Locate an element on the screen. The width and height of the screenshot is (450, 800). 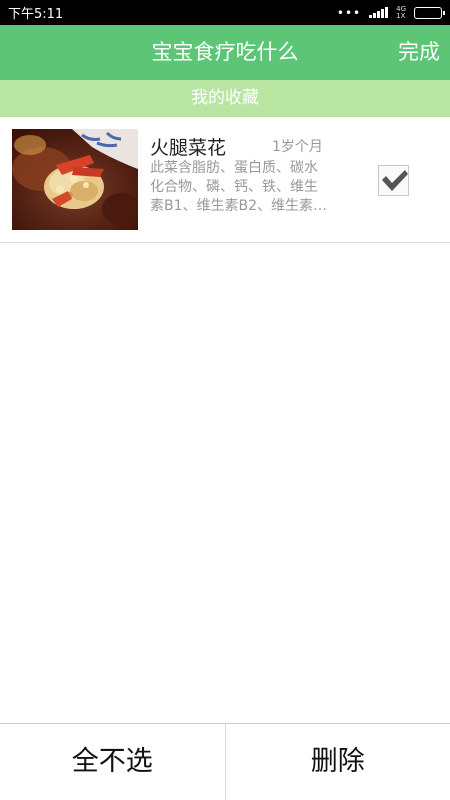
status-bar: 下午5:11 ••• 4G 1X is located at coordinates (225, 12).